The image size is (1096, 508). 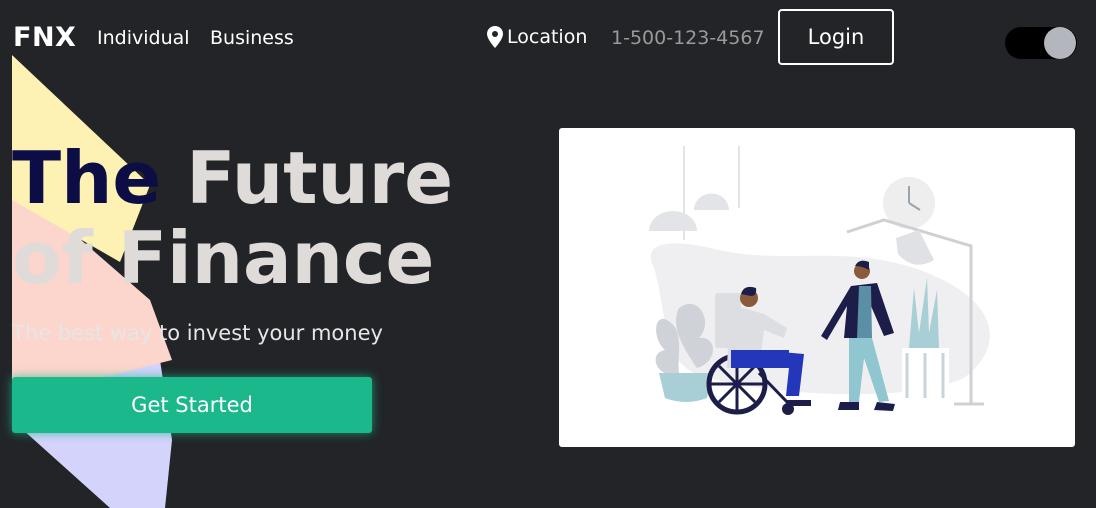 What do you see at coordinates (44, 37) in the screenshot?
I see `brand-logo: FNX` at bounding box center [44, 37].